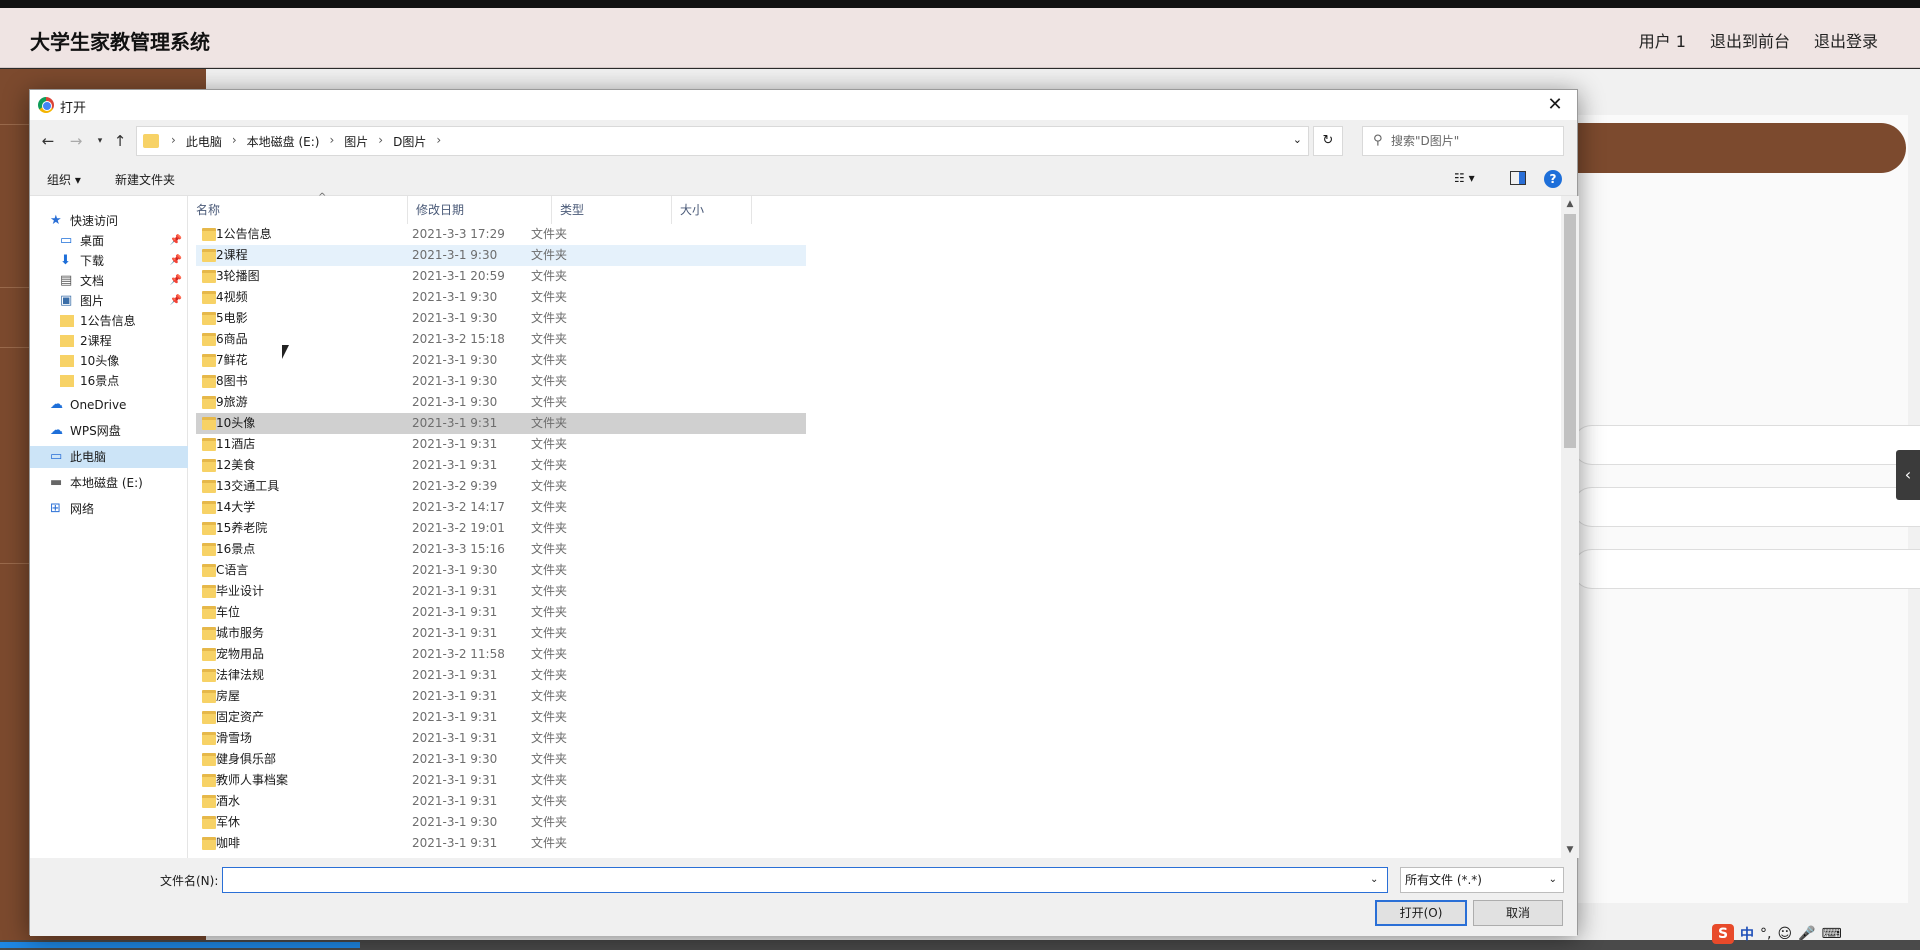 This screenshot has height=950, width=1920. What do you see at coordinates (356, 141) in the screenshot?
I see `breadcrumb-pictures: 图片` at bounding box center [356, 141].